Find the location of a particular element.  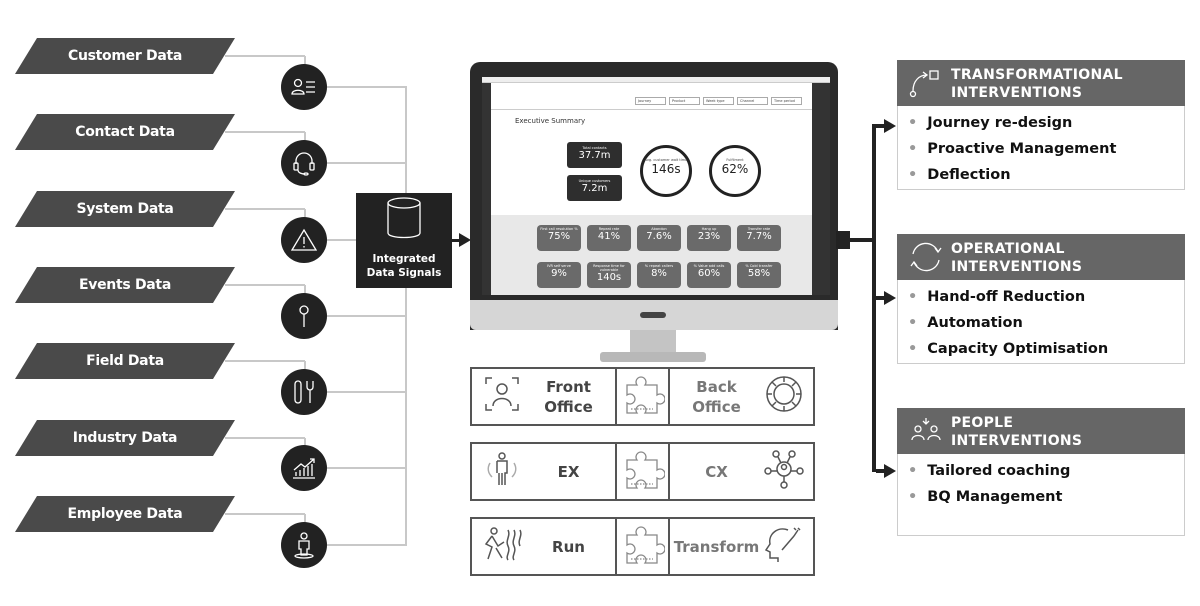

tile-value: 140s is located at coordinates (609, 277).